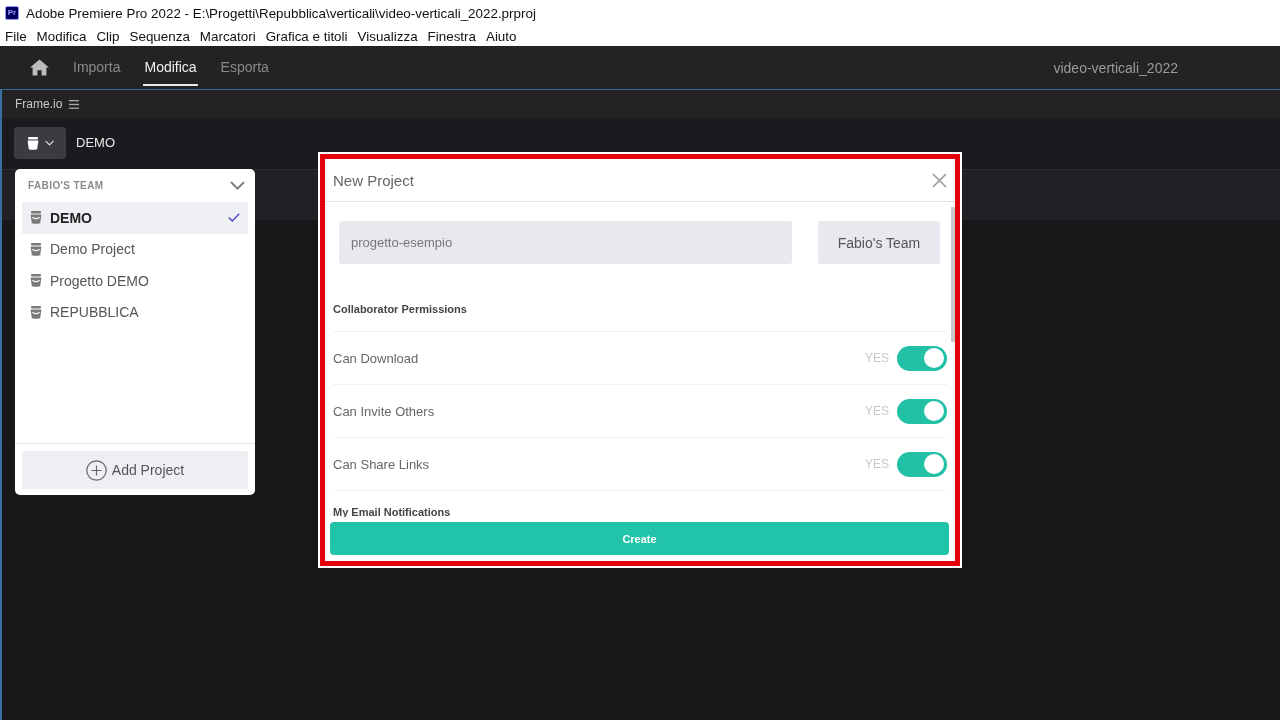  What do you see at coordinates (61, 36) in the screenshot?
I see `menu-item: Modifica` at bounding box center [61, 36].